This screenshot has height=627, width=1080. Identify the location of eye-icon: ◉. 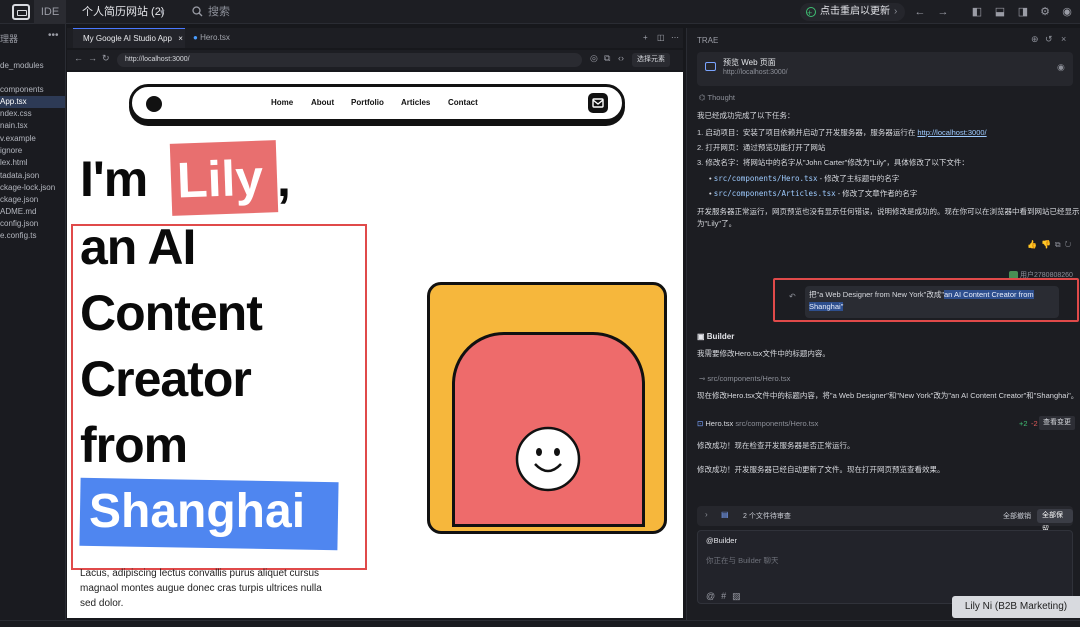
(1061, 67).